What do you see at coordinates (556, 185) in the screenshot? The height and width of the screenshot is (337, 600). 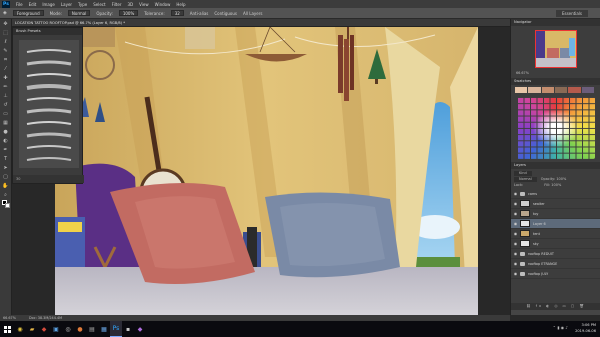 I see `fill-value: 100%` at bounding box center [556, 185].